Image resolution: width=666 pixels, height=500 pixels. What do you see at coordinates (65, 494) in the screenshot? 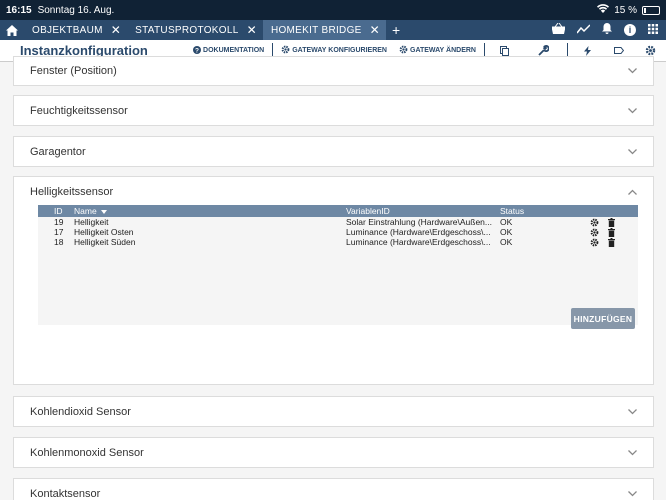
I see `panel-title: Kontaktsensor` at bounding box center [65, 494].